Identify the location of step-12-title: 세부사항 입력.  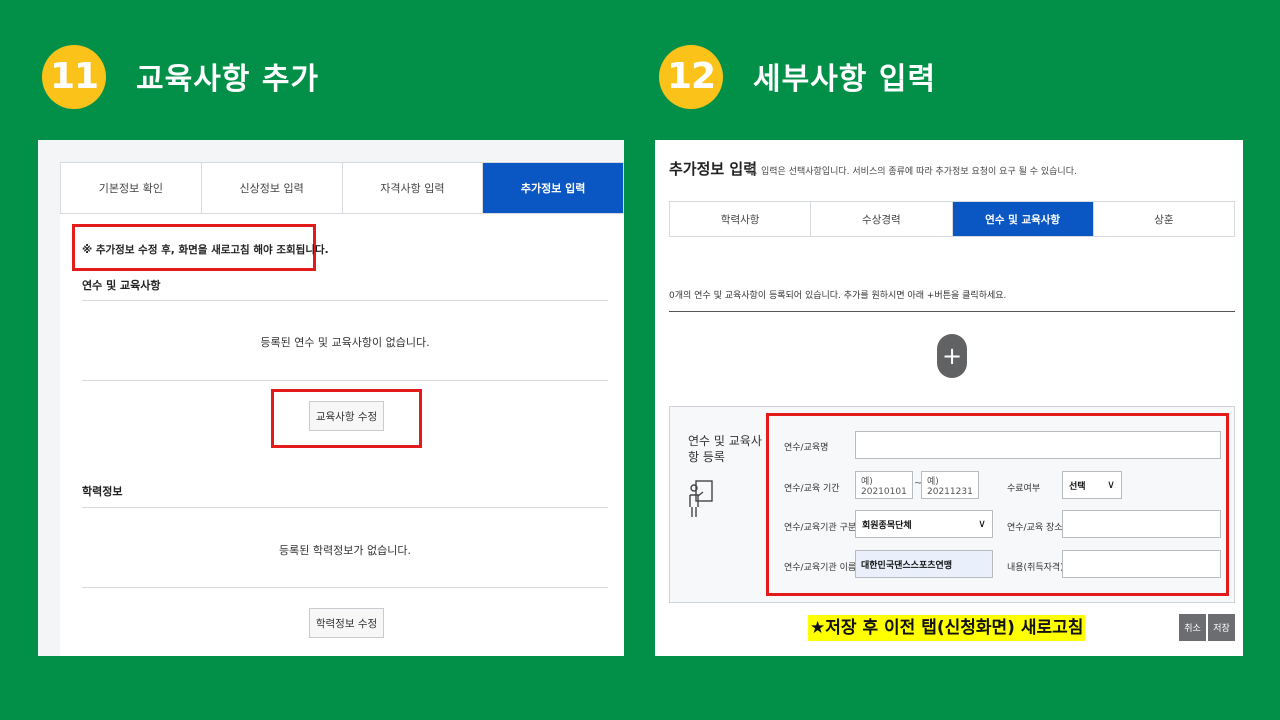
(845, 79).